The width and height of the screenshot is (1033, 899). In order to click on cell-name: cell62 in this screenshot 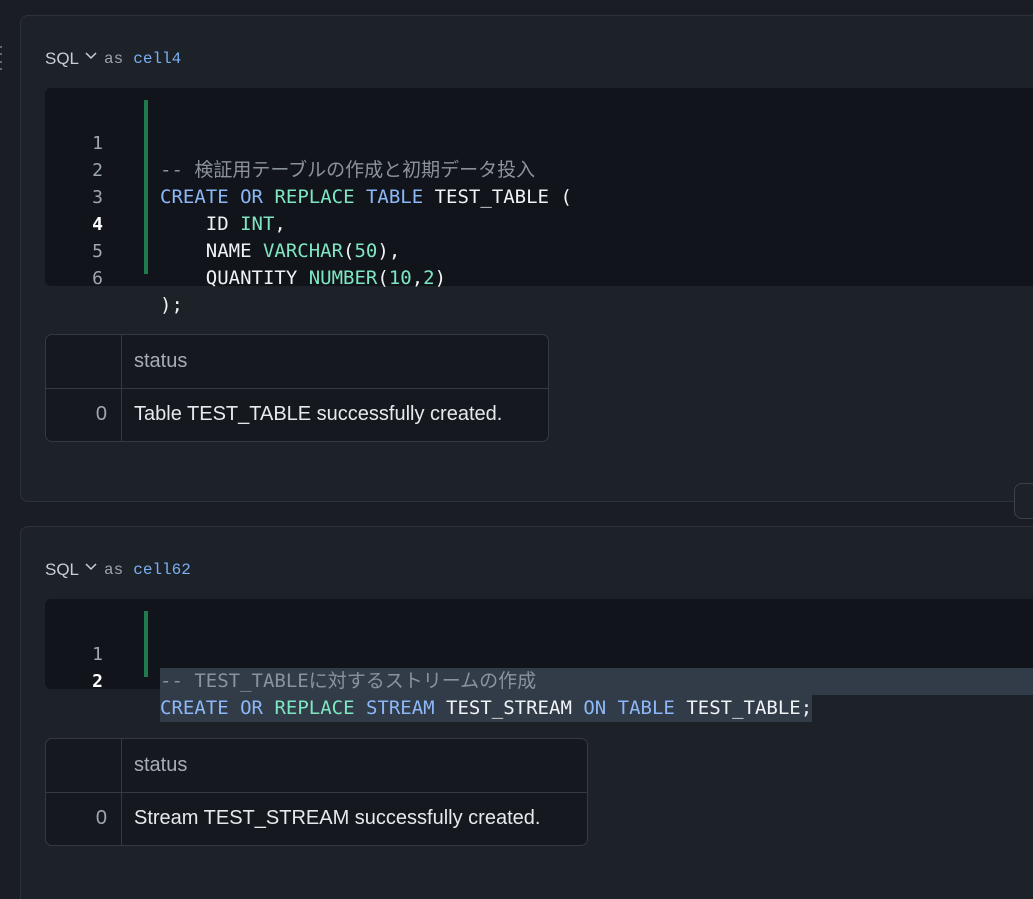, I will do `click(162, 570)`.